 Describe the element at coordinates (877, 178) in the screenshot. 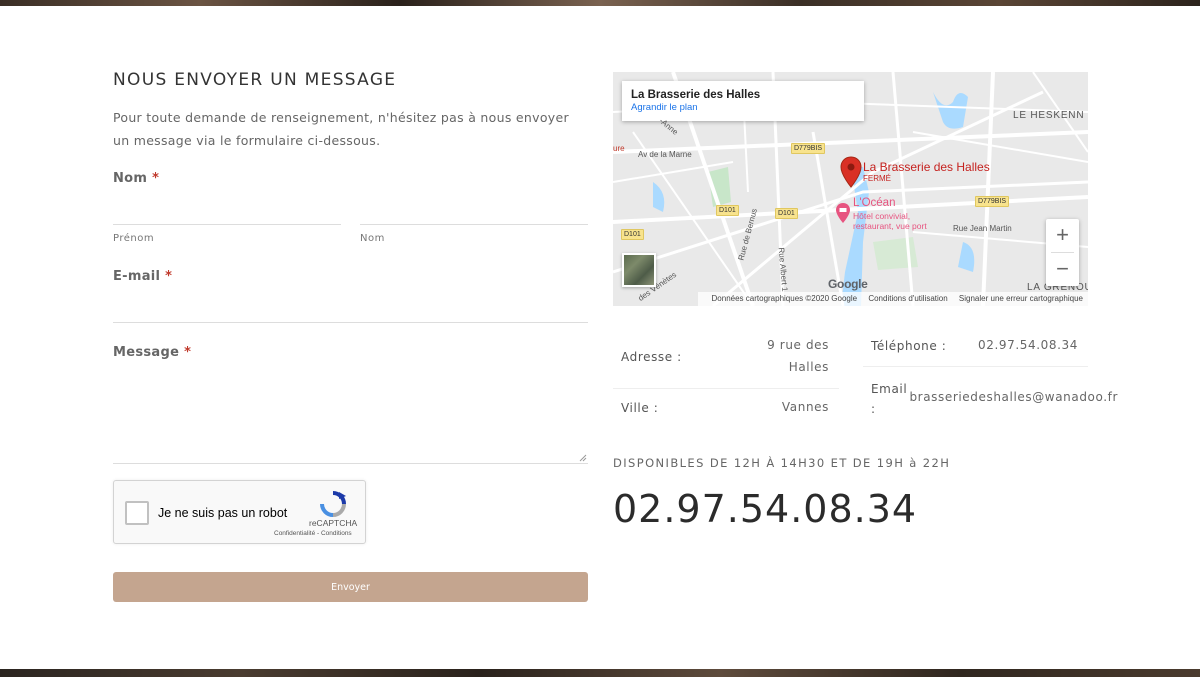

I see `map-marker-status: FERMÉ` at that location.